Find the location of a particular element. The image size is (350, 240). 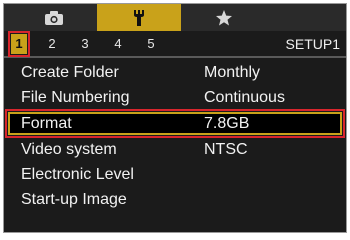

camera-icon is located at coordinates (54, 17).